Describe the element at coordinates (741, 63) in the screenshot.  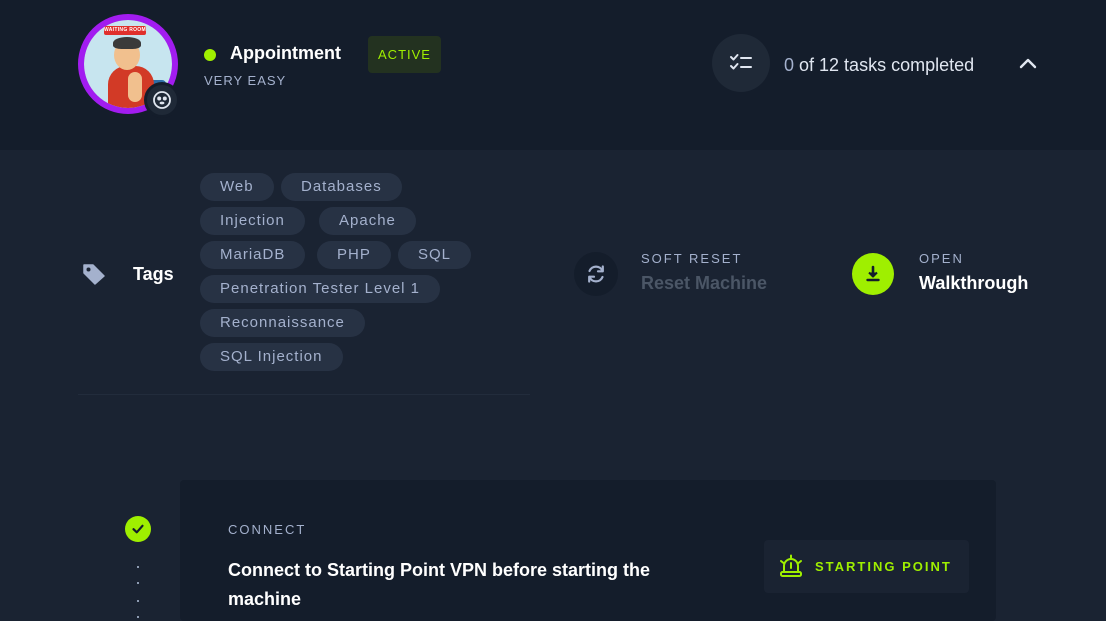
I see `checklist-icon` at that location.